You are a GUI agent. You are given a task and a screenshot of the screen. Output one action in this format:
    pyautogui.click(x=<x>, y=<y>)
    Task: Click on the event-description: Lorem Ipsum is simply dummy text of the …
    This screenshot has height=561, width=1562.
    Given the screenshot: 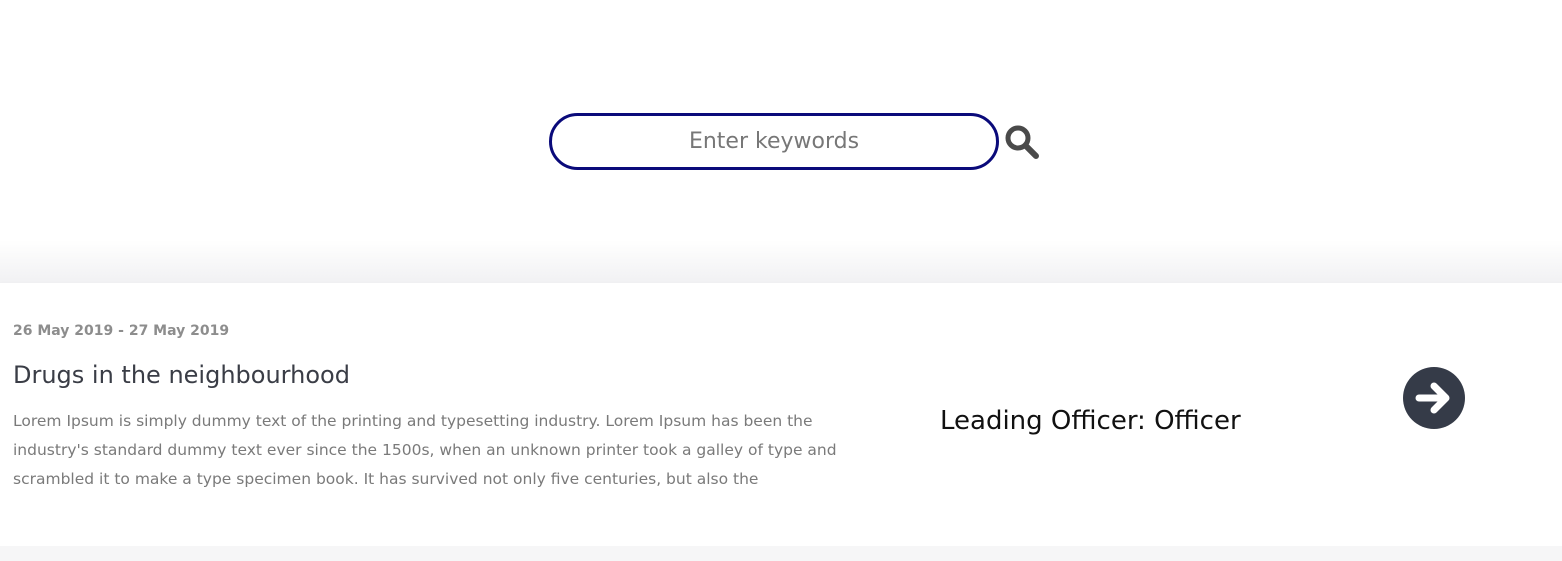 What is the action you would take?
    pyautogui.click(x=425, y=450)
    